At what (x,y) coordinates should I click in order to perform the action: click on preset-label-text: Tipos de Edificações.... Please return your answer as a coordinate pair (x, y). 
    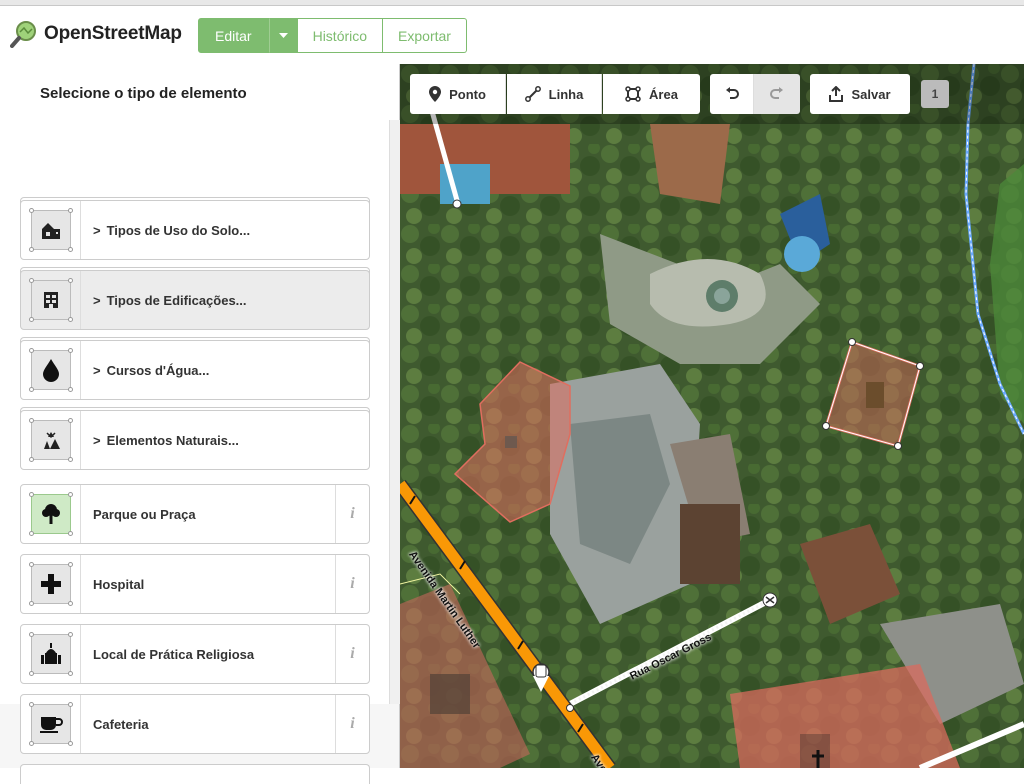
    Looking at the image, I should click on (176, 300).